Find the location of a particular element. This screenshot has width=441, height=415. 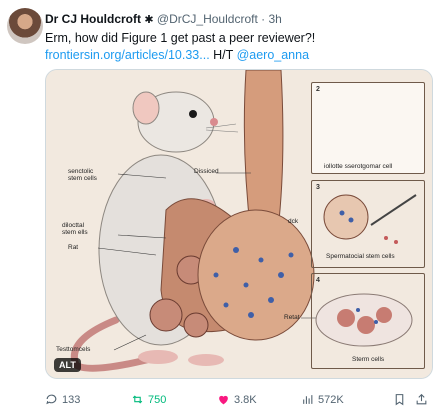

panel-4: 4 Sterm cells is located at coordinates (368, 321).